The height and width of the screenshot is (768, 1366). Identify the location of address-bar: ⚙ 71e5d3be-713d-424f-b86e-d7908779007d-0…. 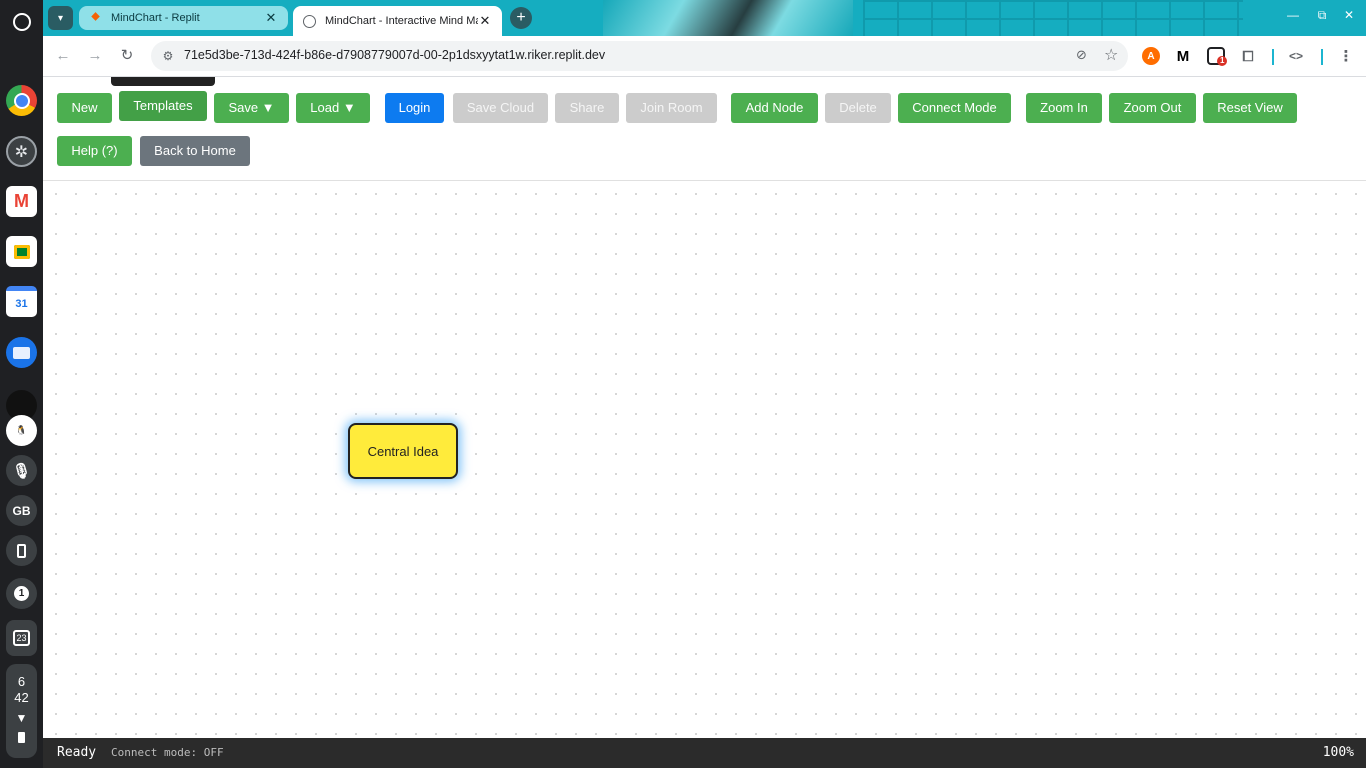
(639, 56).